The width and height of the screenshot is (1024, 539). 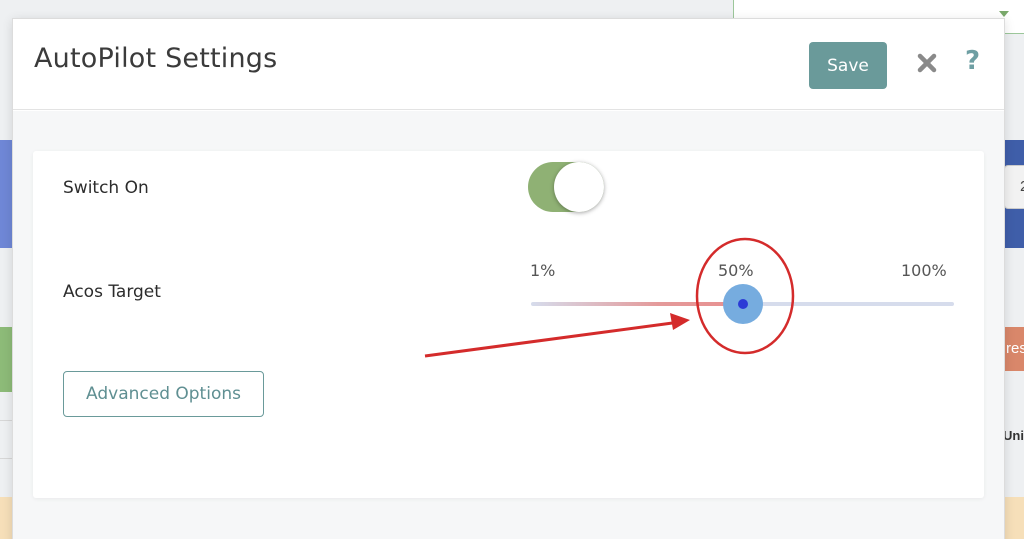 I want to click on switch-on-toggle, so click(x=566, y=187).